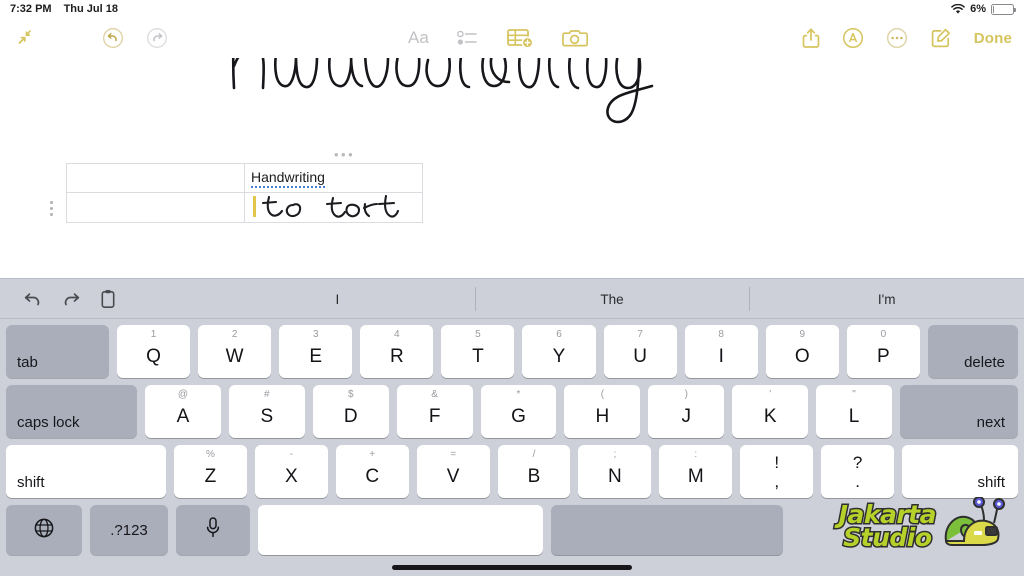  I want to click on microphone-icon, so click(213, 530).